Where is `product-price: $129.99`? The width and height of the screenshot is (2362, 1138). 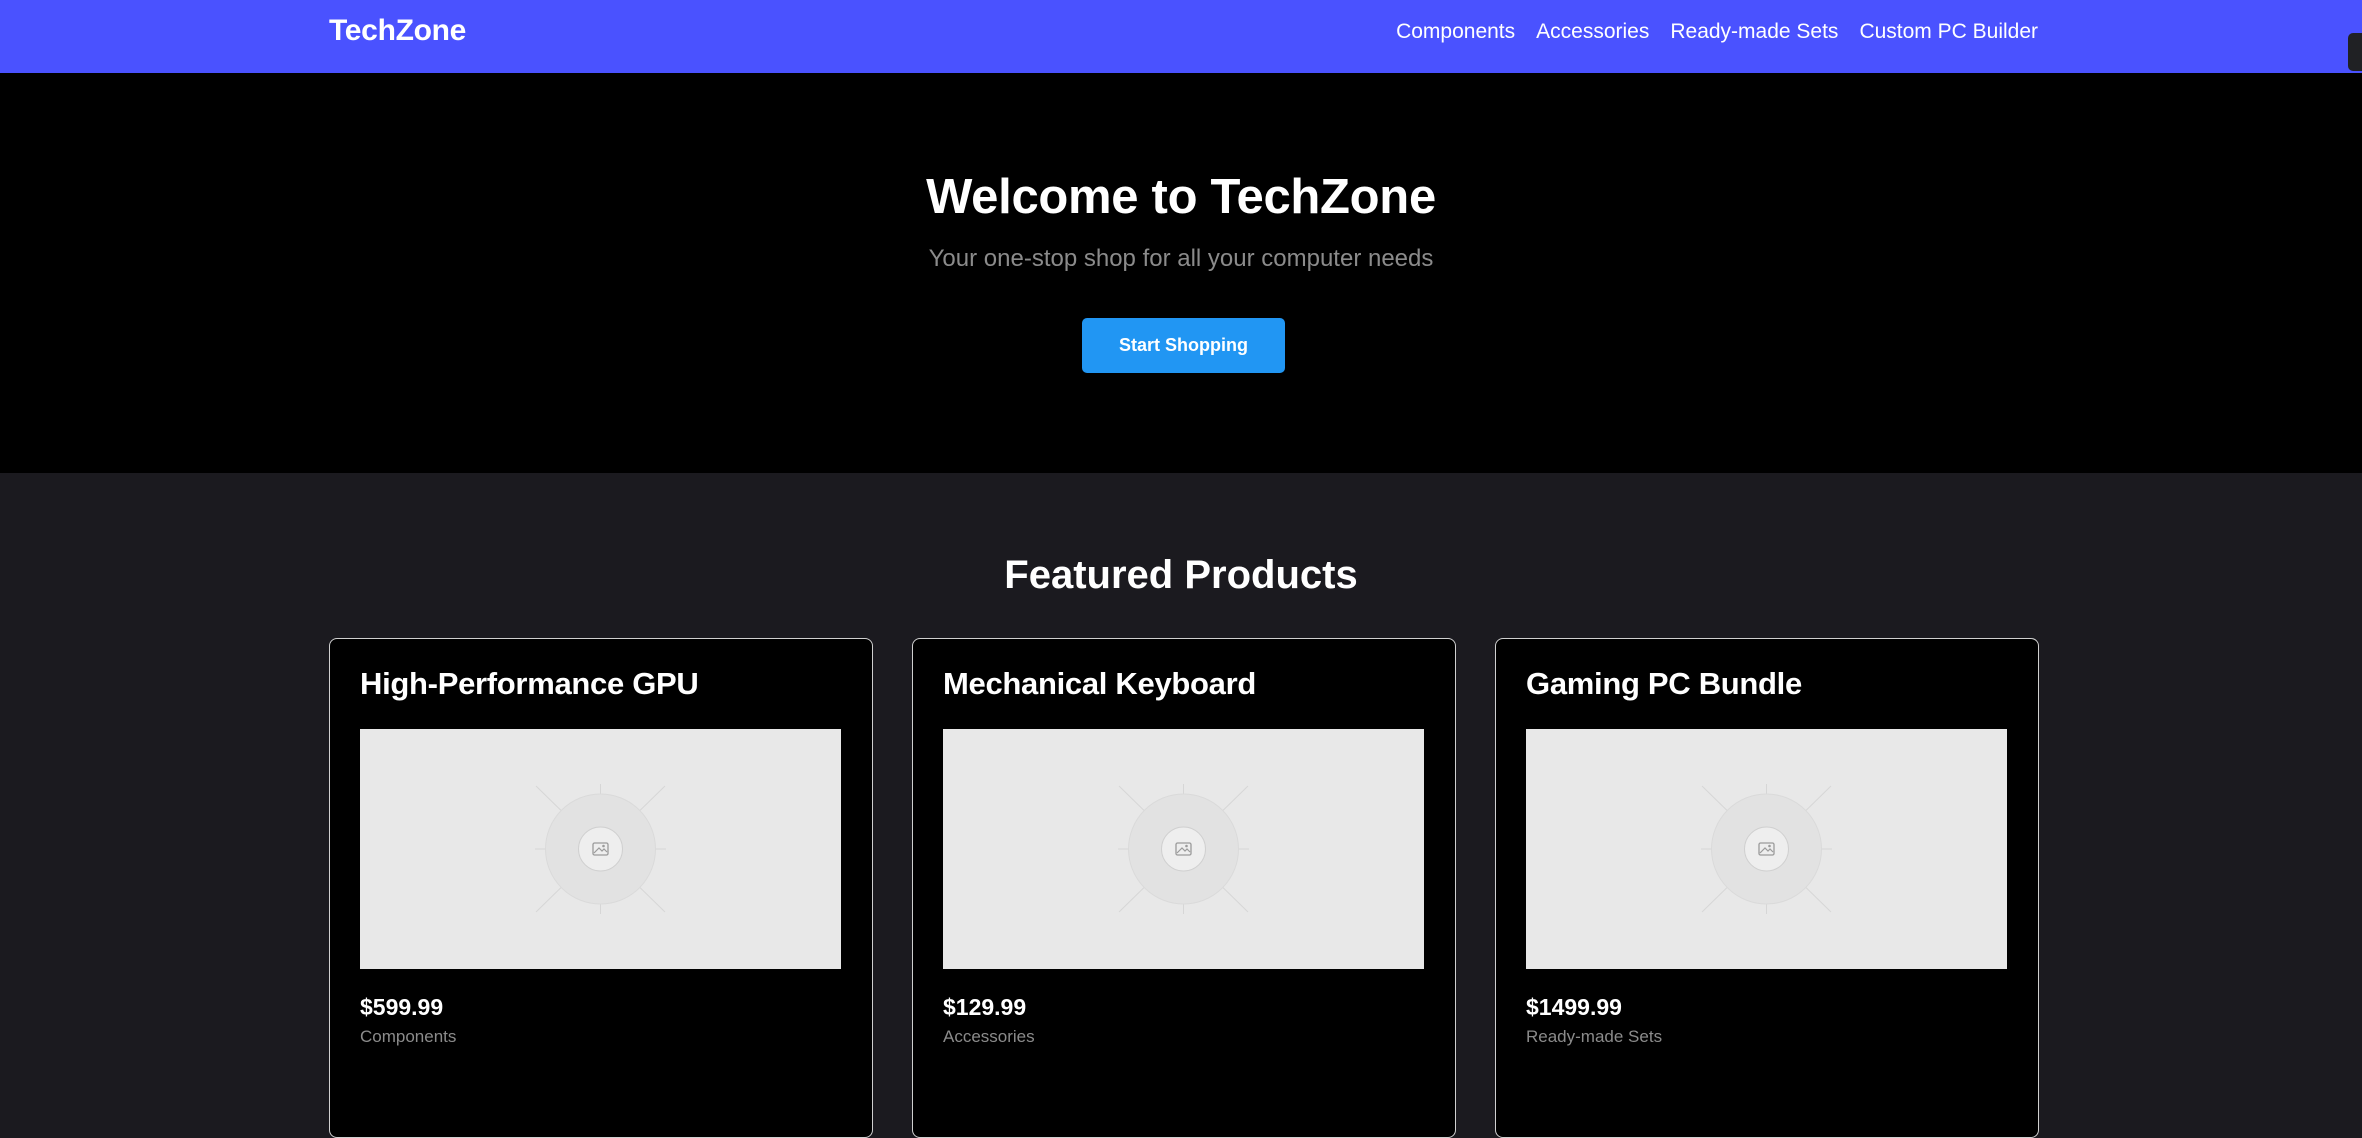 product-price: $129.99 is located at coordinates (985, 1007).